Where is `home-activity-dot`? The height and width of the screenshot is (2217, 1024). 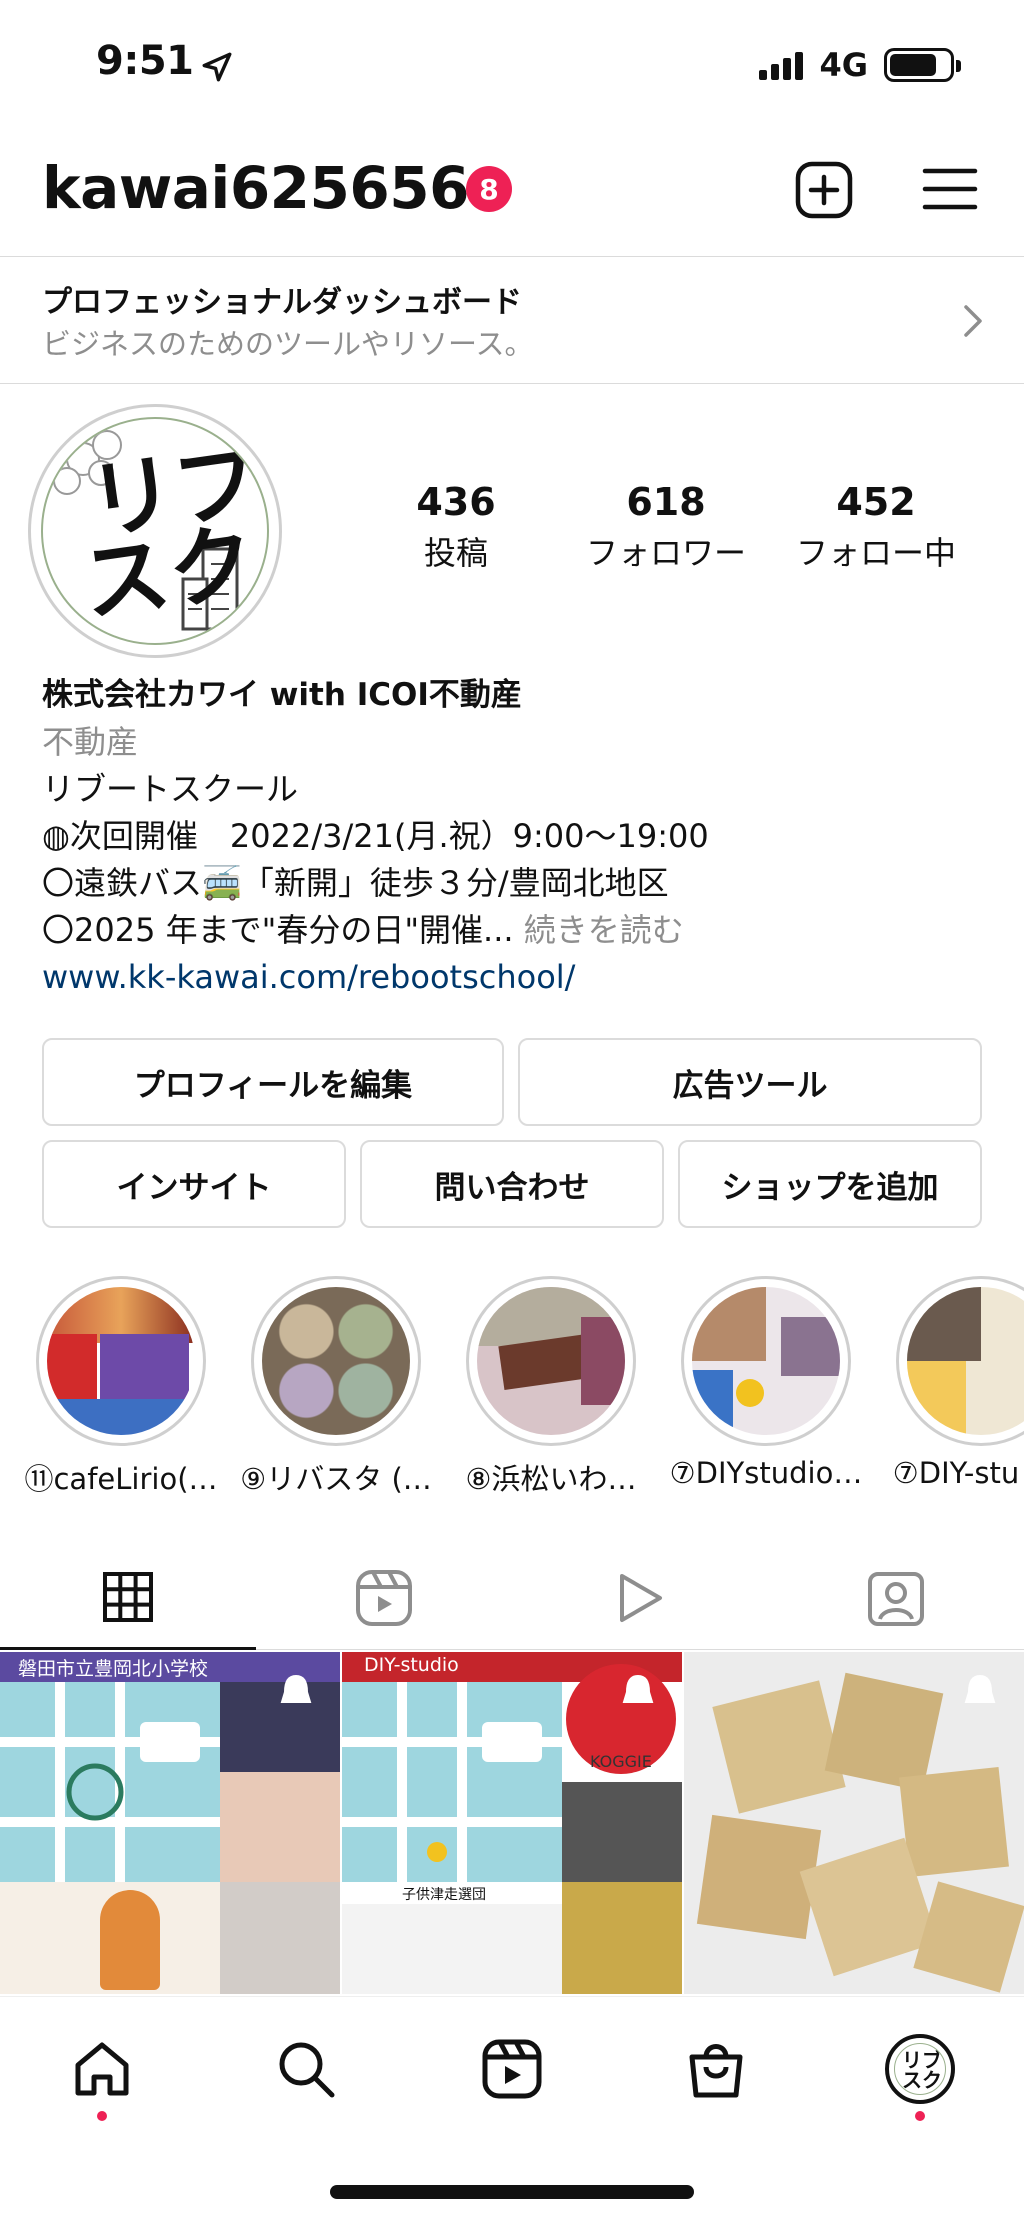 home-activity-dot is located at coordinates (102, 2116).